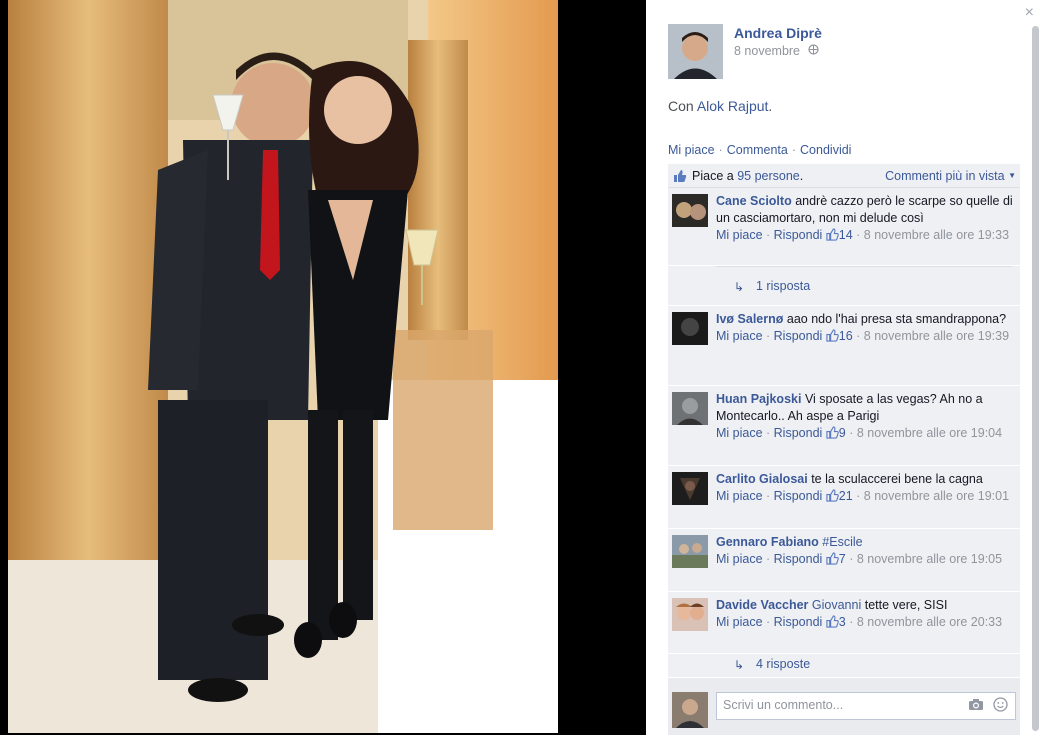 The height and width of the screenshot is (735, 1042). What do you see at coordinates (846, 336) in the screenshot?
I see `comment-like-count: 16` at bounding box center [846, 336].